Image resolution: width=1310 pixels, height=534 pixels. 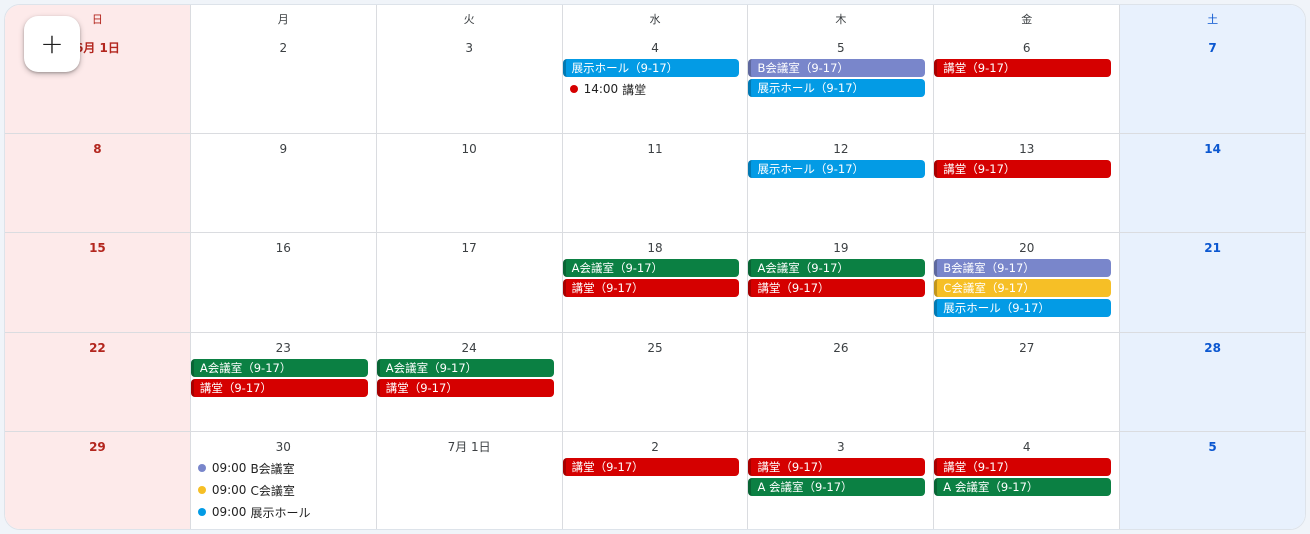 What do you see at coordinates (651, 89) in the screenshot?
I see `timed-event: 14:00 講堂` at bounding box center [651, 89].